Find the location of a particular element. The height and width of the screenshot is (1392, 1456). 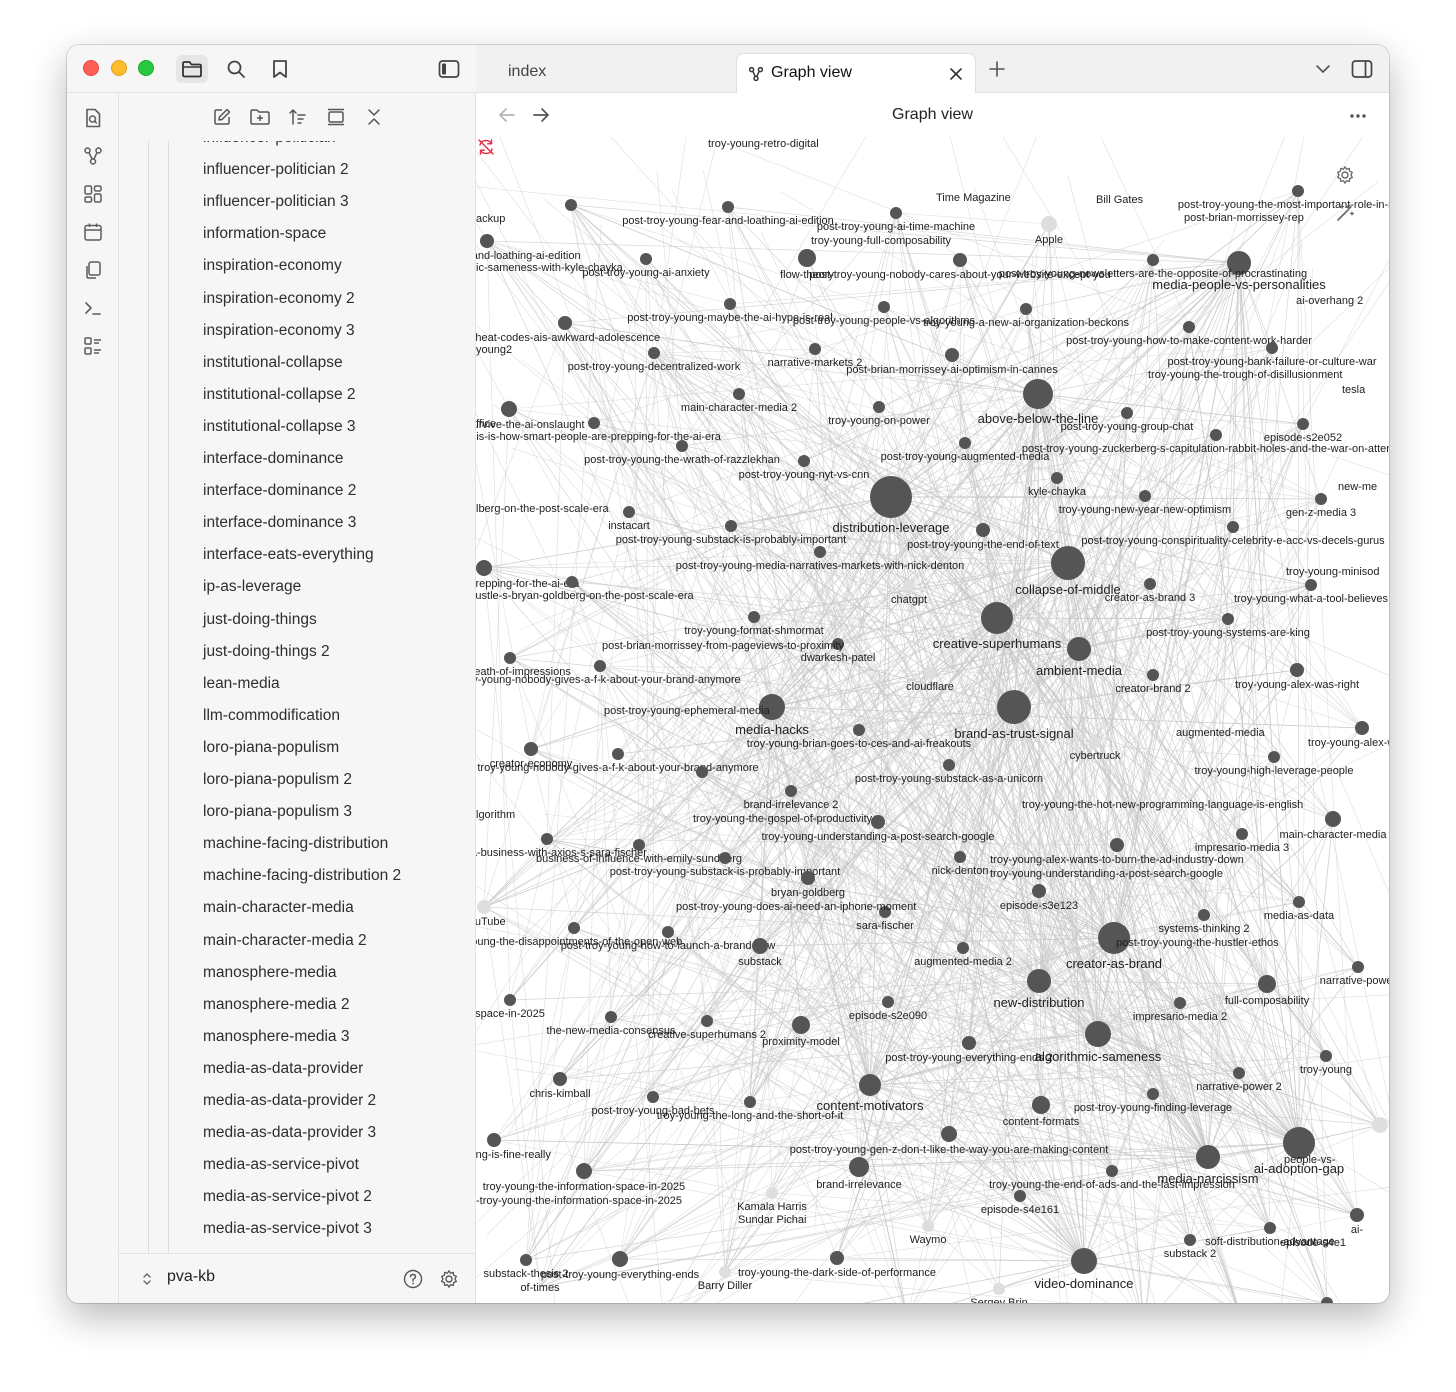

daily-notes-button is located at coordinates (93, 232).